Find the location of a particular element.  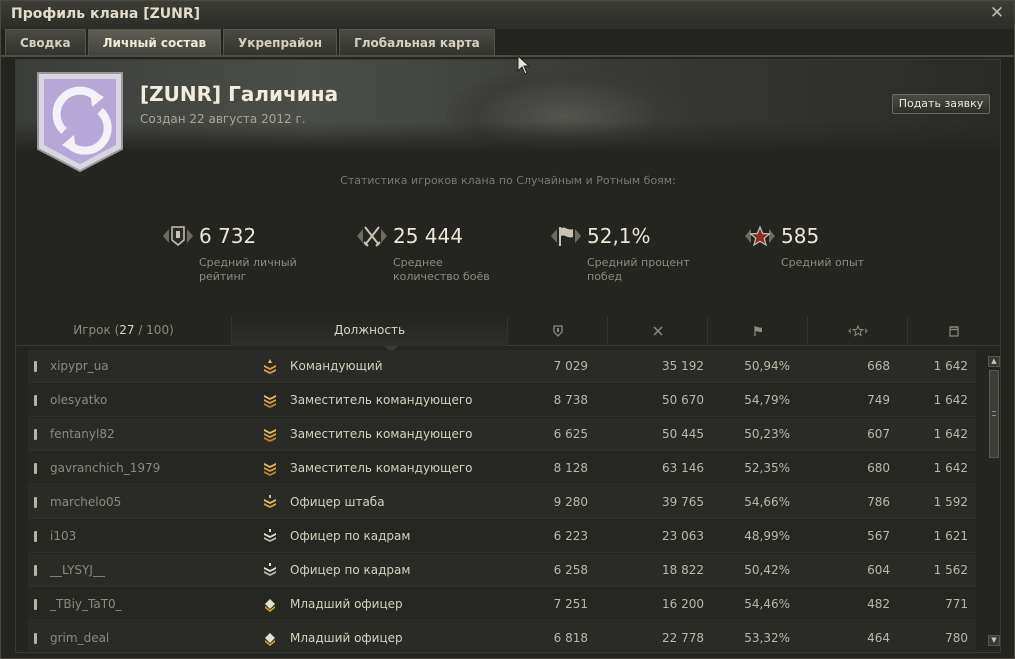

stat-label-line1: Средний опыт is located at coordinates (823, 262).